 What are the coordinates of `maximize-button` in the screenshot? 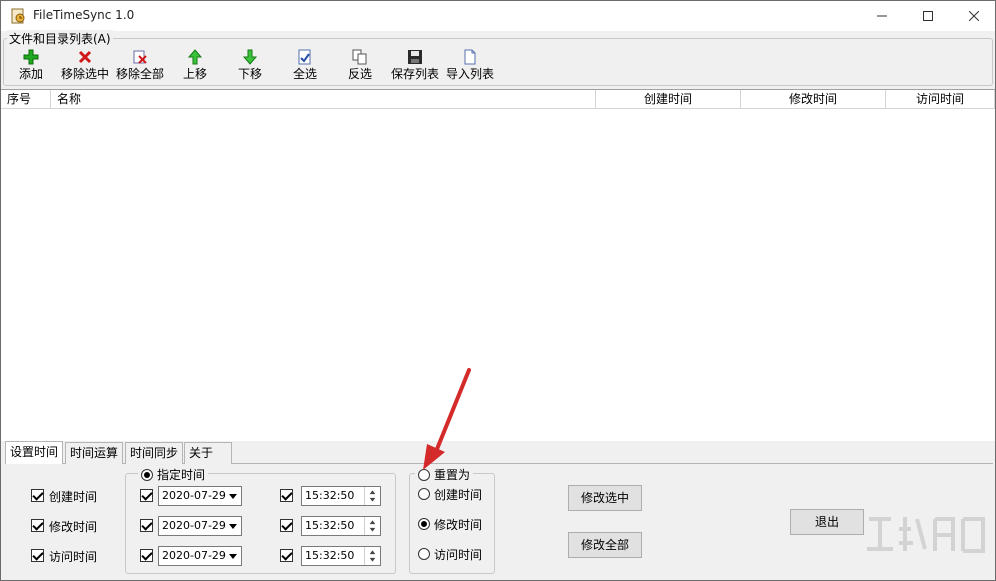 It's located at (928, 16).